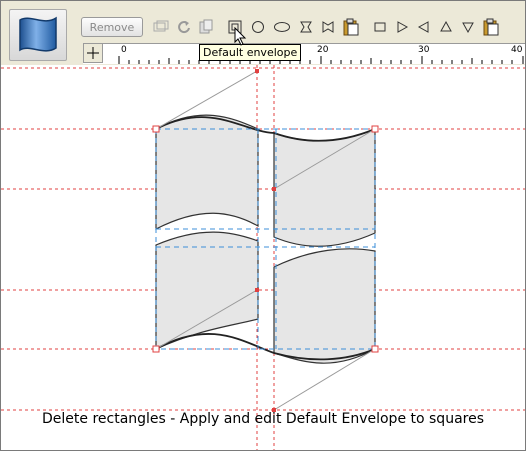 This screenshot has height=451, width=526. I want to click on paste-icon, so click(206, 27).